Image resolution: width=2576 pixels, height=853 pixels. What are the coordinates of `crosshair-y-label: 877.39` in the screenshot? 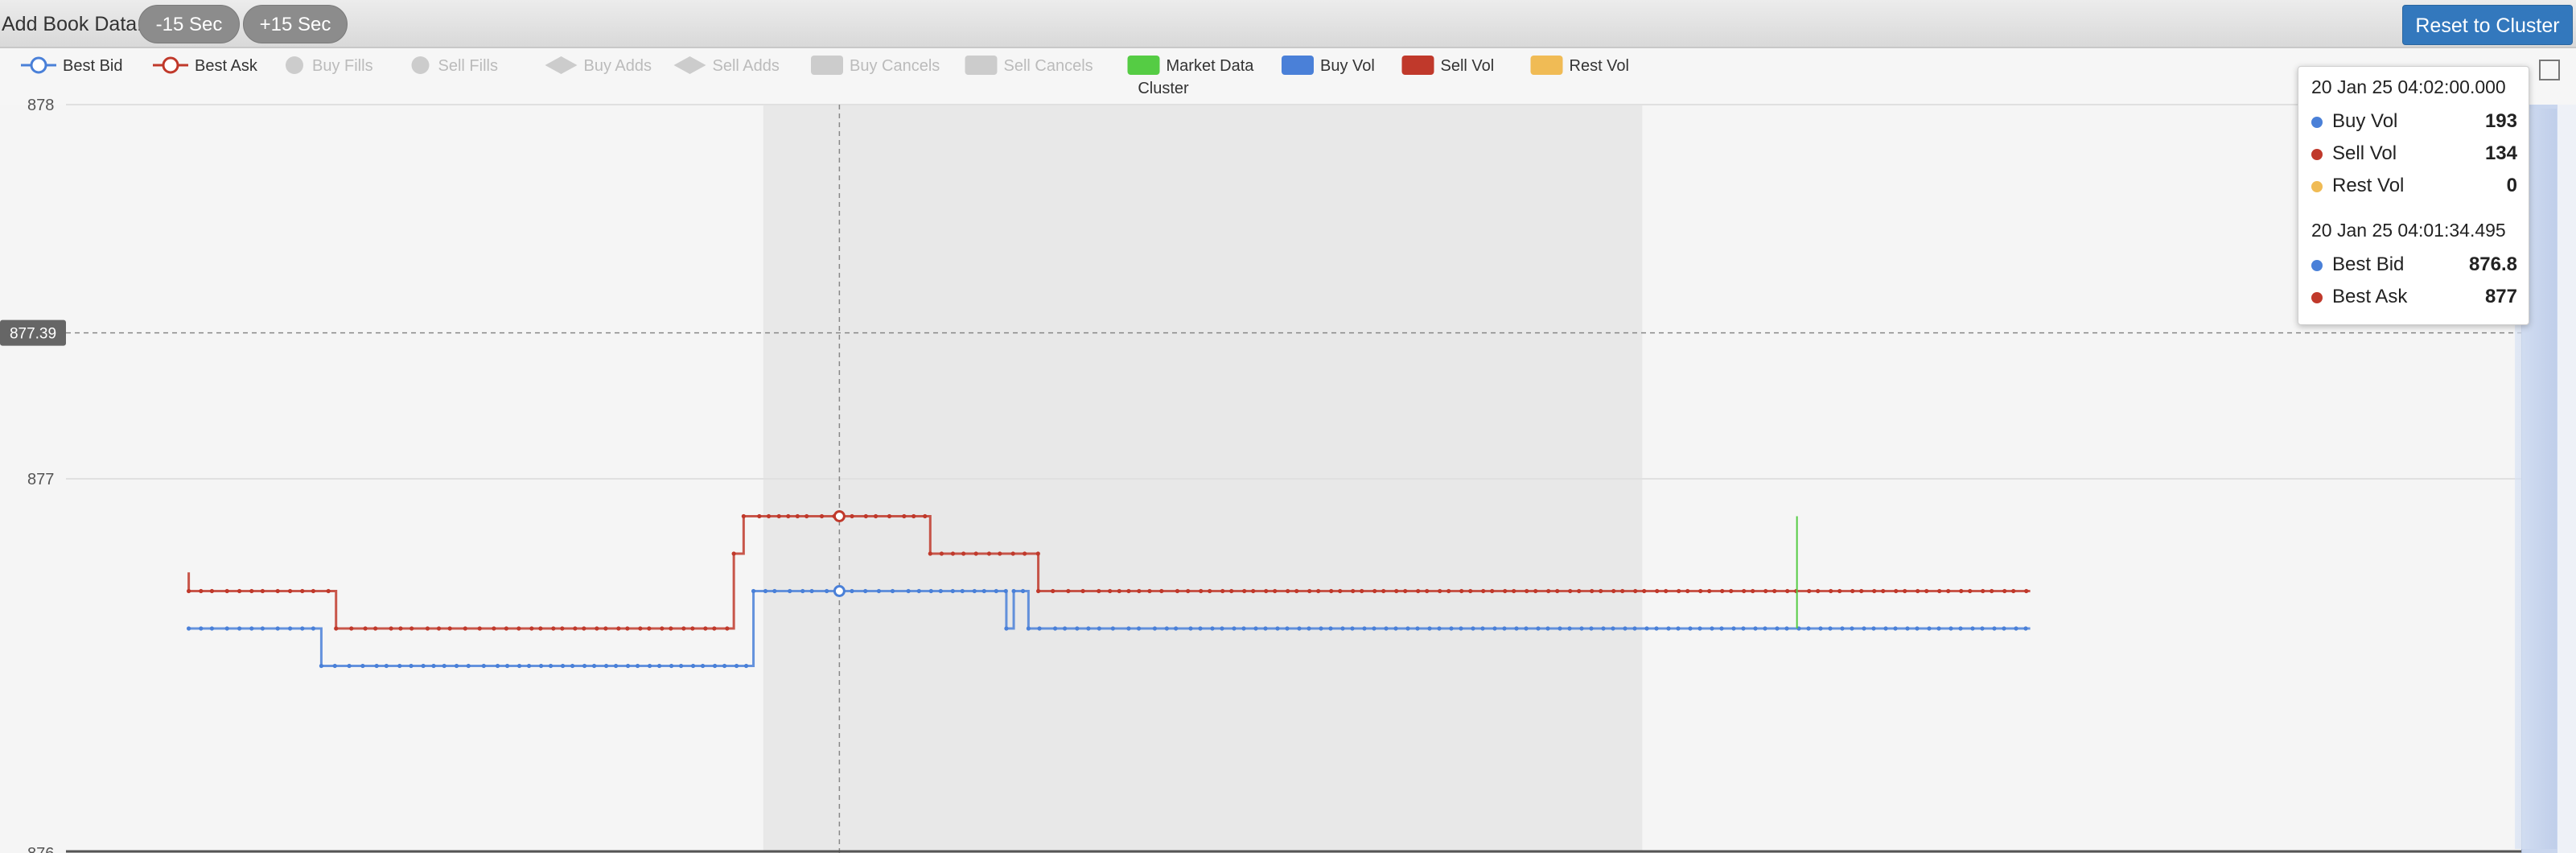 It's located at (33, 334).